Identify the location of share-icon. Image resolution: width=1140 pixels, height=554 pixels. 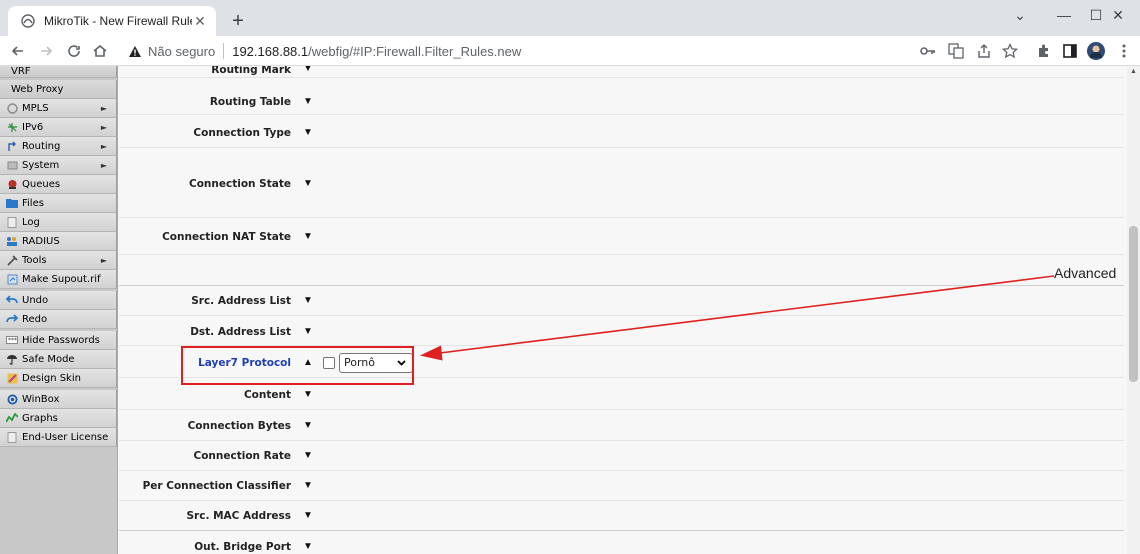
(984, 51).